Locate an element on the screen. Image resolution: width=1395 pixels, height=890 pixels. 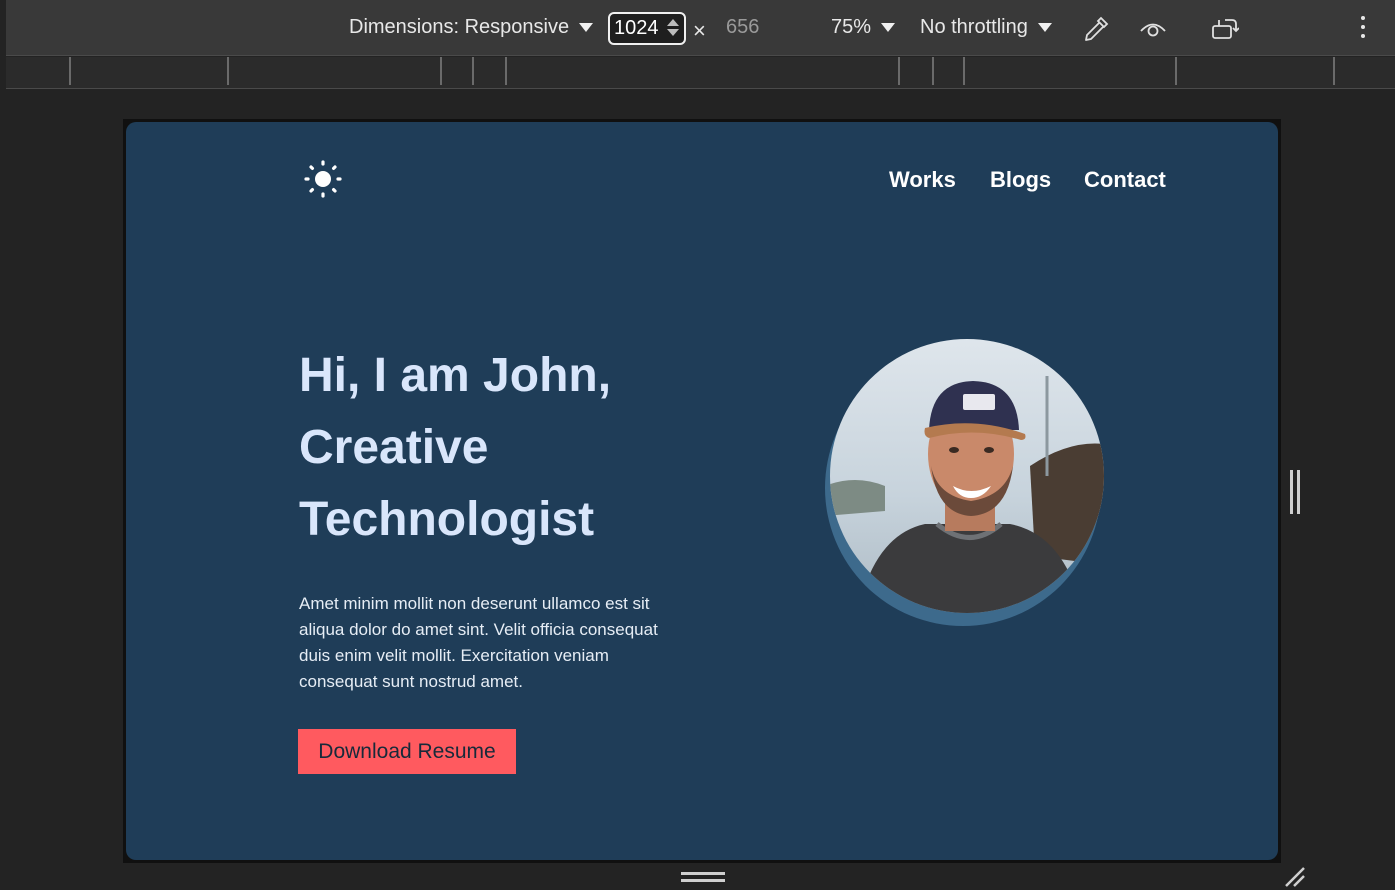
nav-link-contact: Contact is located at coordinates (1125, 180).